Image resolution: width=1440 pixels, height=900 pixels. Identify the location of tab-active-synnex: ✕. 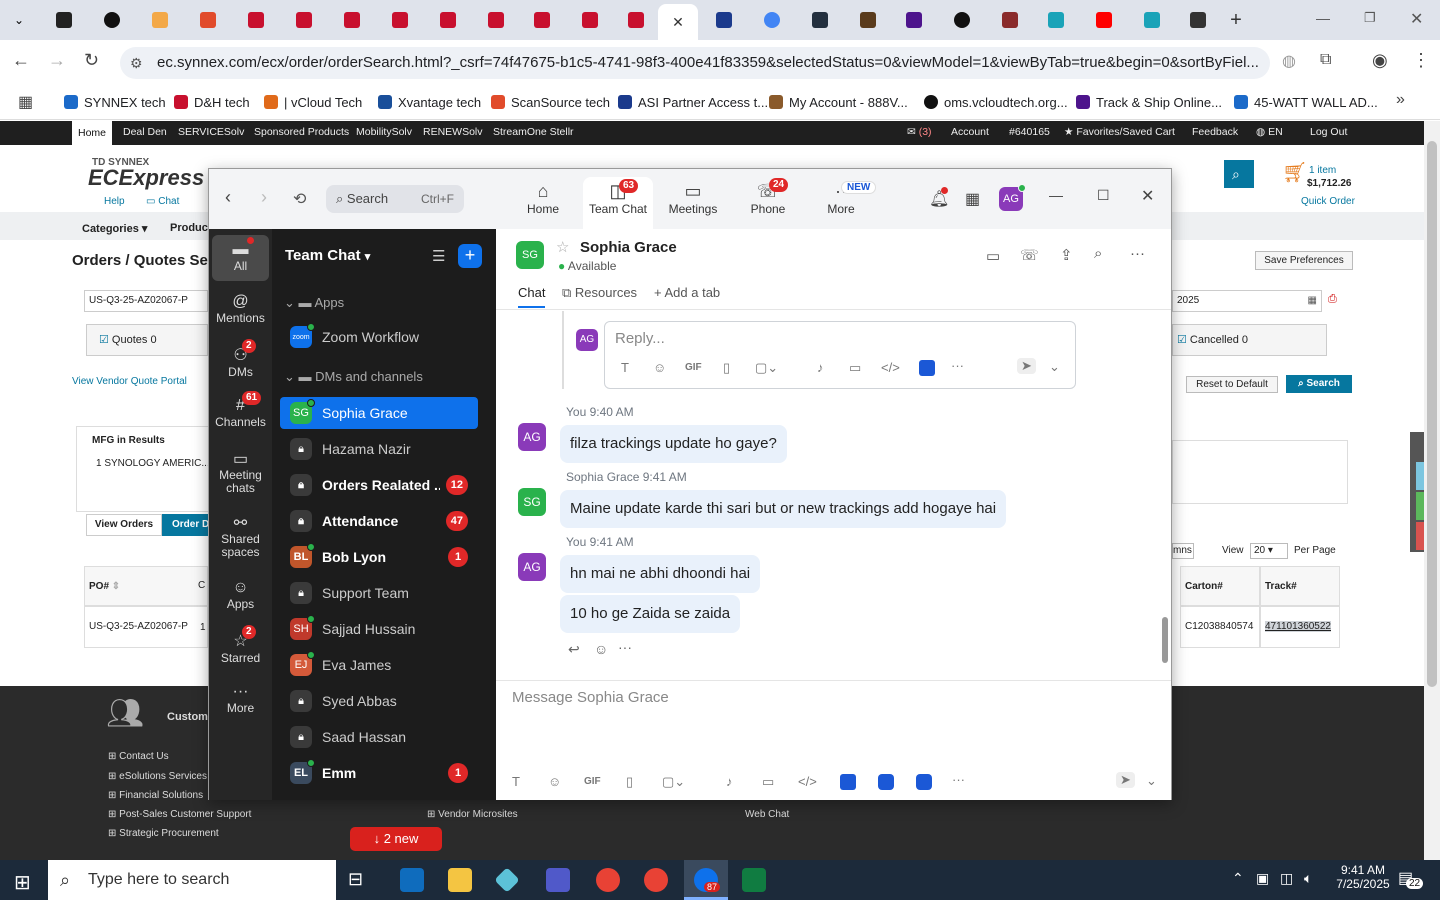
(678, 22).